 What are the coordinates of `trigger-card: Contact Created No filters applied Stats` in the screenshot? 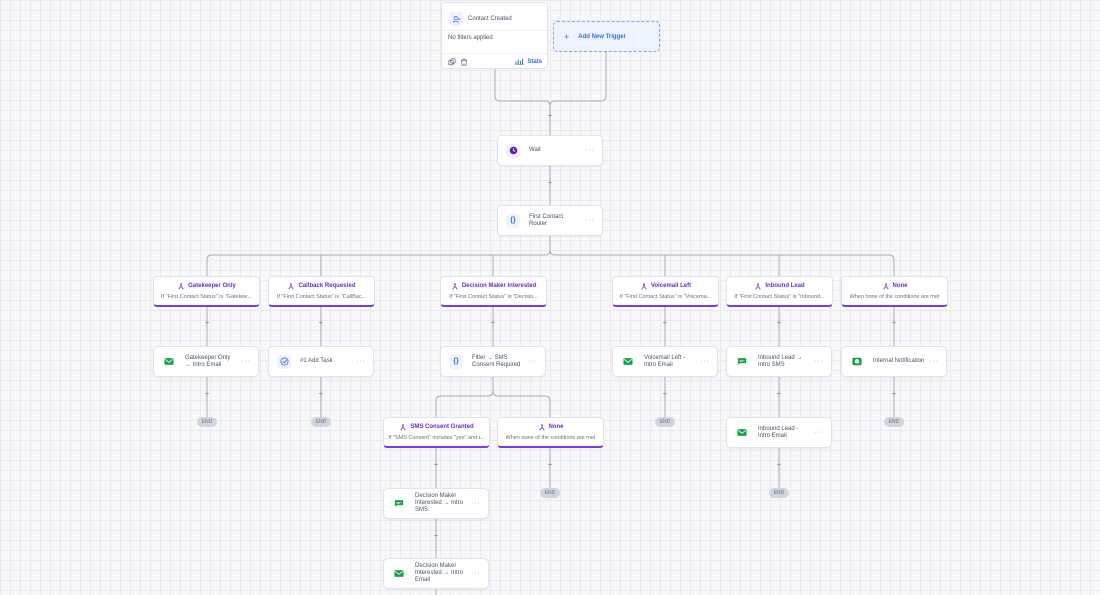 It's located at (494, 35).